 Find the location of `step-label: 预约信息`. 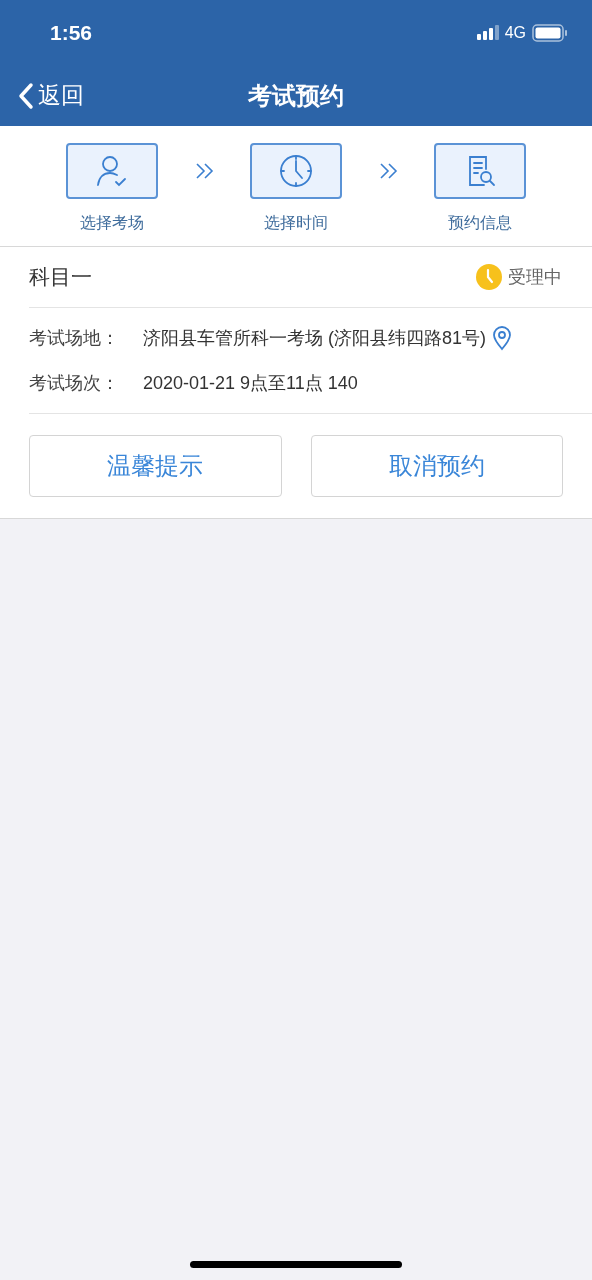

step-label: 预约信息 is located at coordinates (480, 223).